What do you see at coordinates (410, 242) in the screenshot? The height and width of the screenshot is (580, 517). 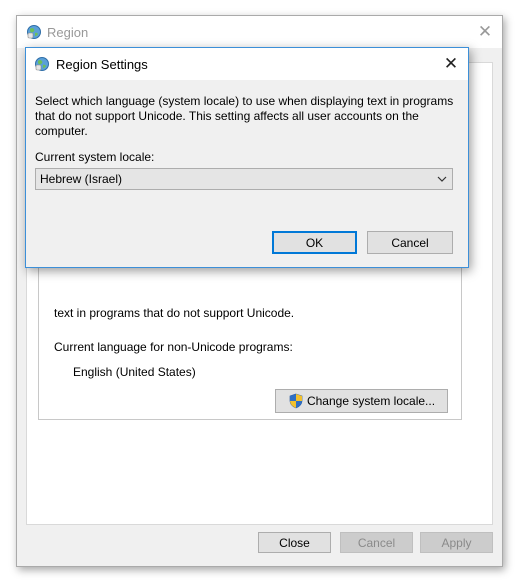 I see `dialog-cancel-button: Cancel` at bounding box center [410, 242].